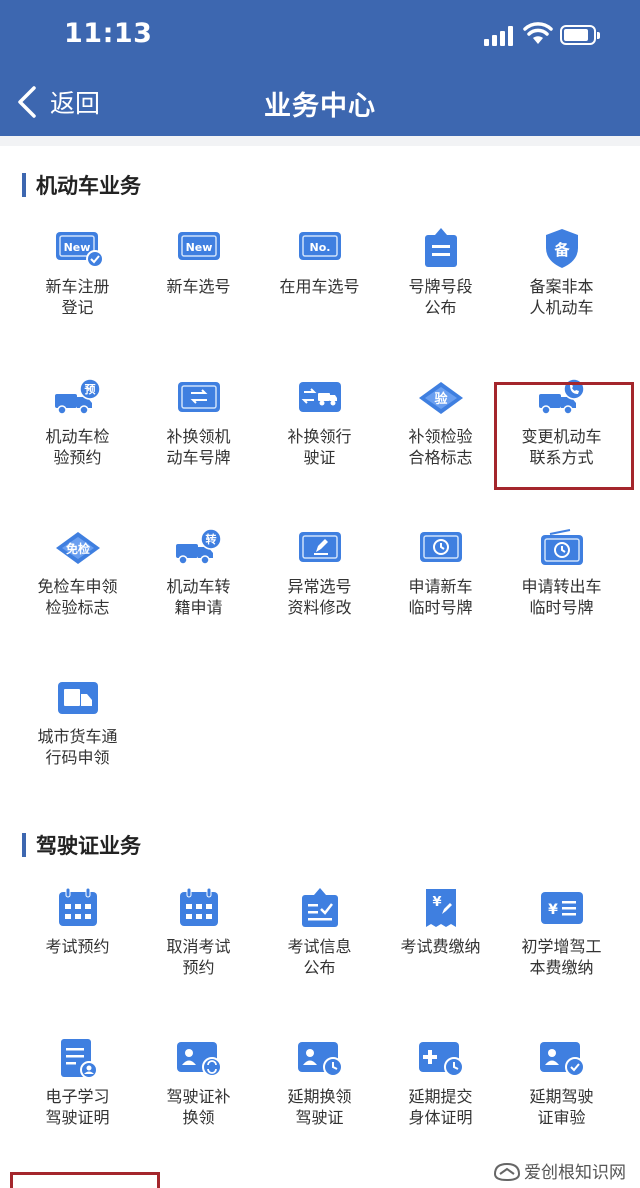  What do you see at coordinates (507, 1171) in the screenshot?
I see `watermark-logo-icon` at bounding box center [507, 1171].